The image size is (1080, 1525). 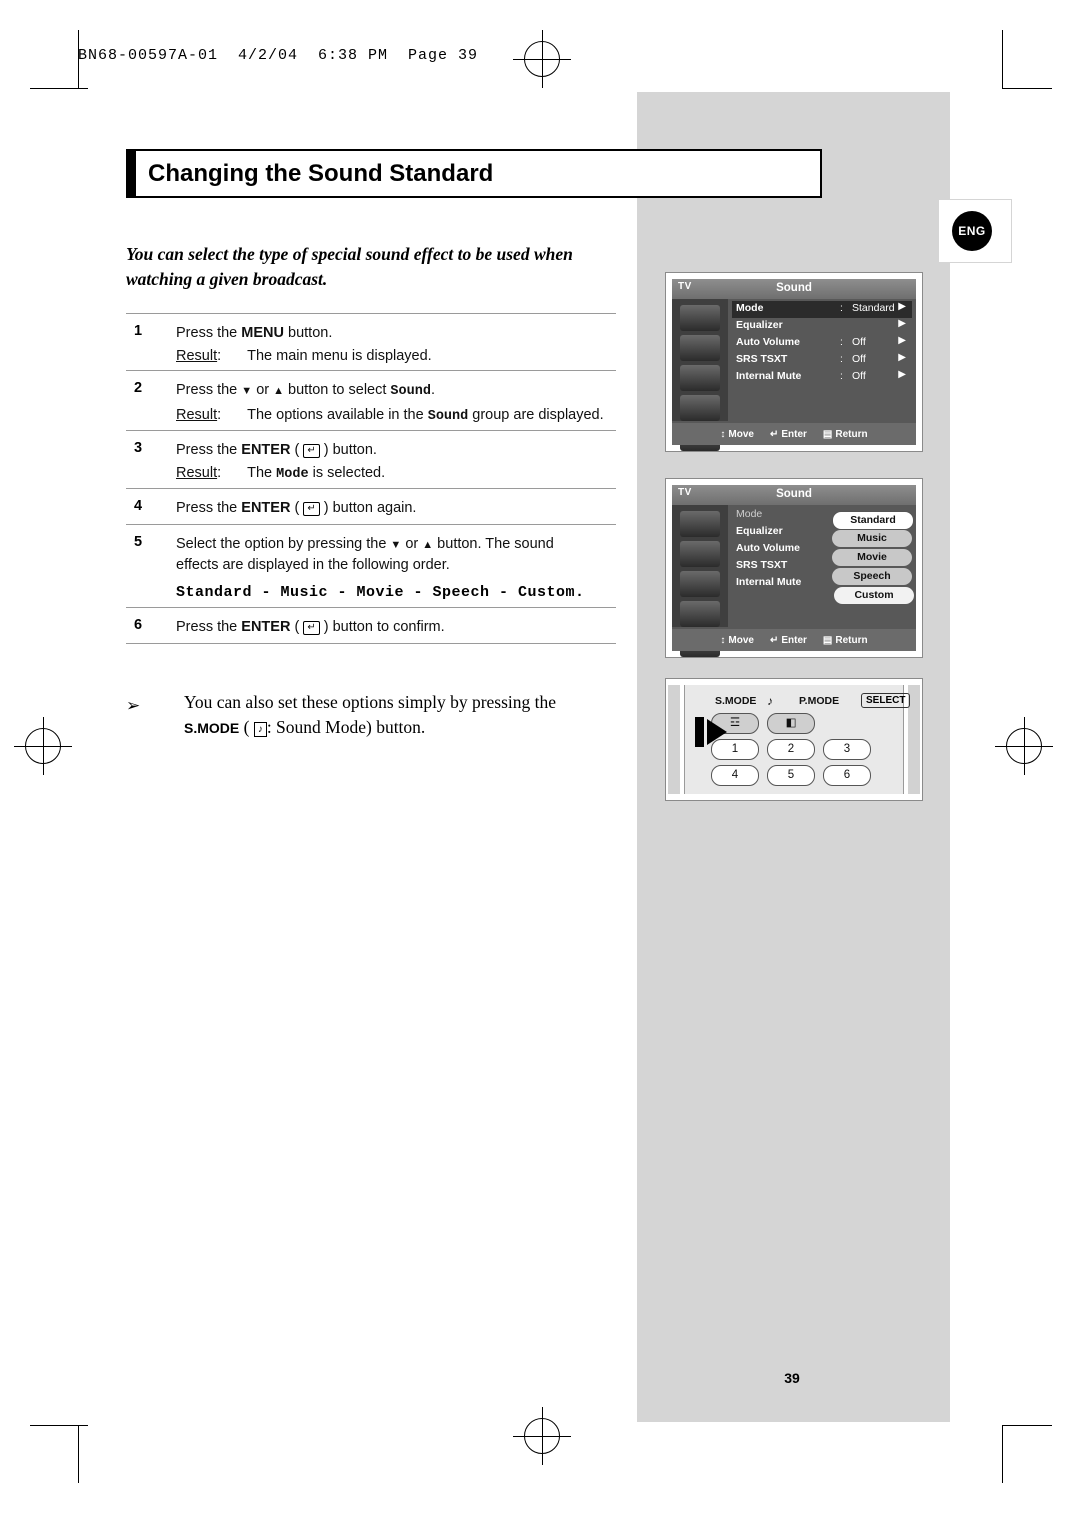 I want to click on osd-sound-mode-list: TV Sound Mode : Equalizer Auto Vol, so click(x=794, y=568).